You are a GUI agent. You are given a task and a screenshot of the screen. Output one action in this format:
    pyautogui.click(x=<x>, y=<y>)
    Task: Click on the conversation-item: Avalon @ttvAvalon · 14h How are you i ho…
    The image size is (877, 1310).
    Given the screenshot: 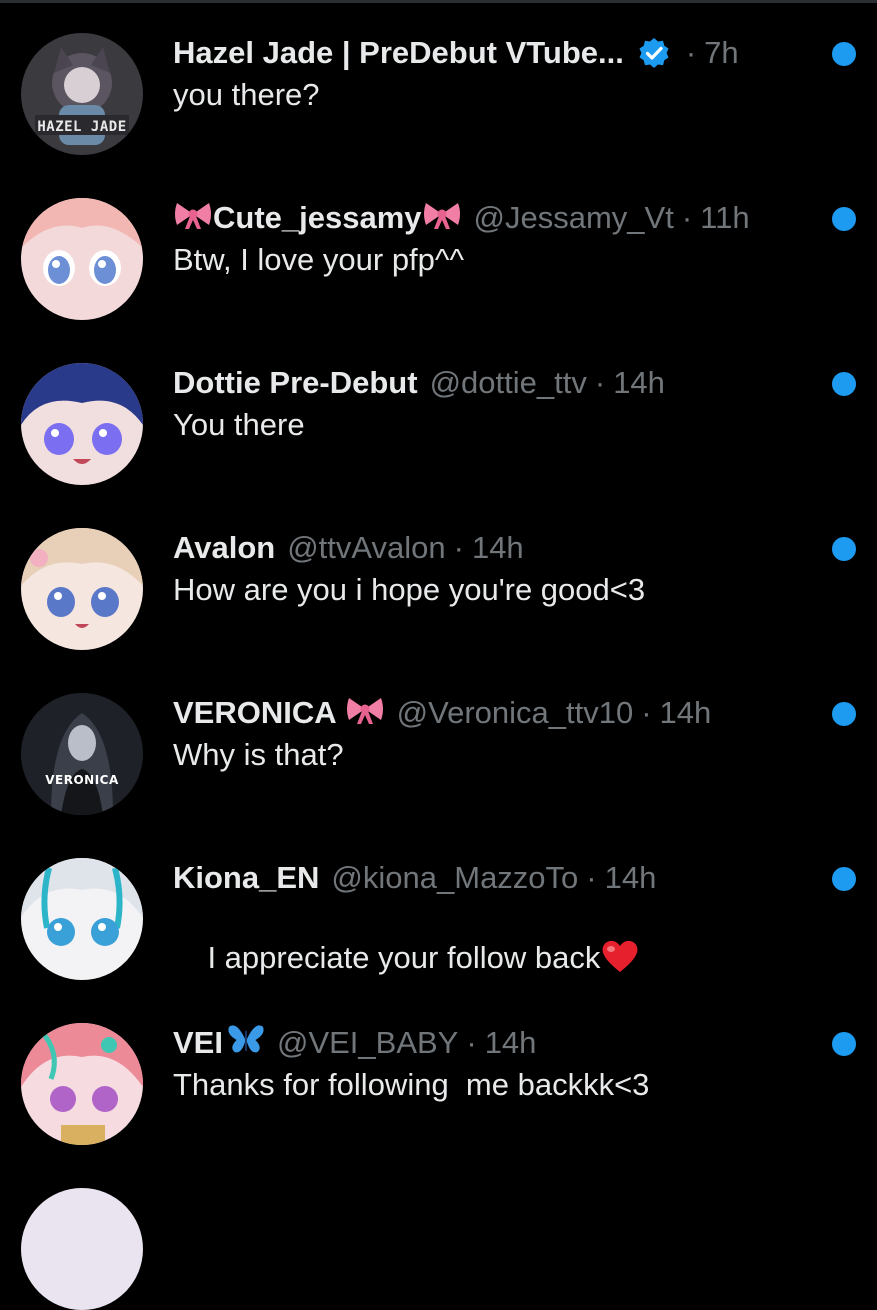 What is the action you would take?
    pyautogui.click(x=438, y=610)
    